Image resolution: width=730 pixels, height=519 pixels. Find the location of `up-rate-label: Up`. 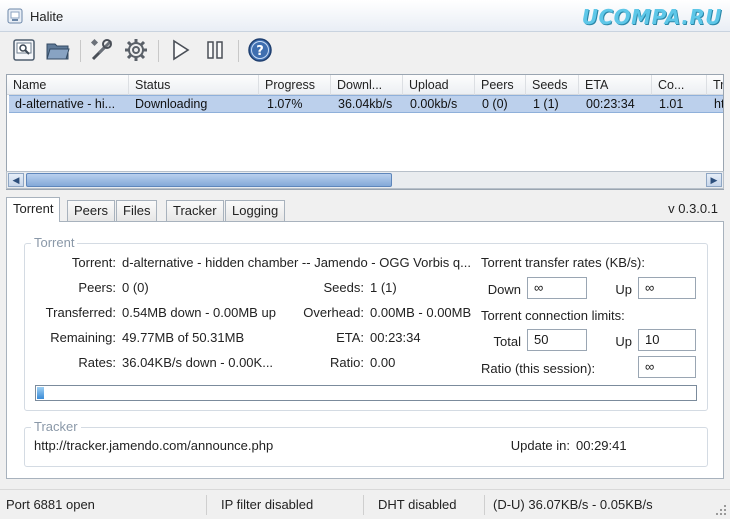

up-rate-label: Up is located at coordinates (623, 289).